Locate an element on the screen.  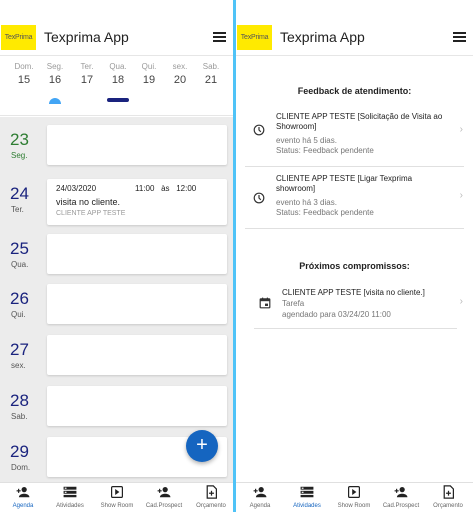
agenda-row: 23 Seg. is located at coordinates (116, 142).